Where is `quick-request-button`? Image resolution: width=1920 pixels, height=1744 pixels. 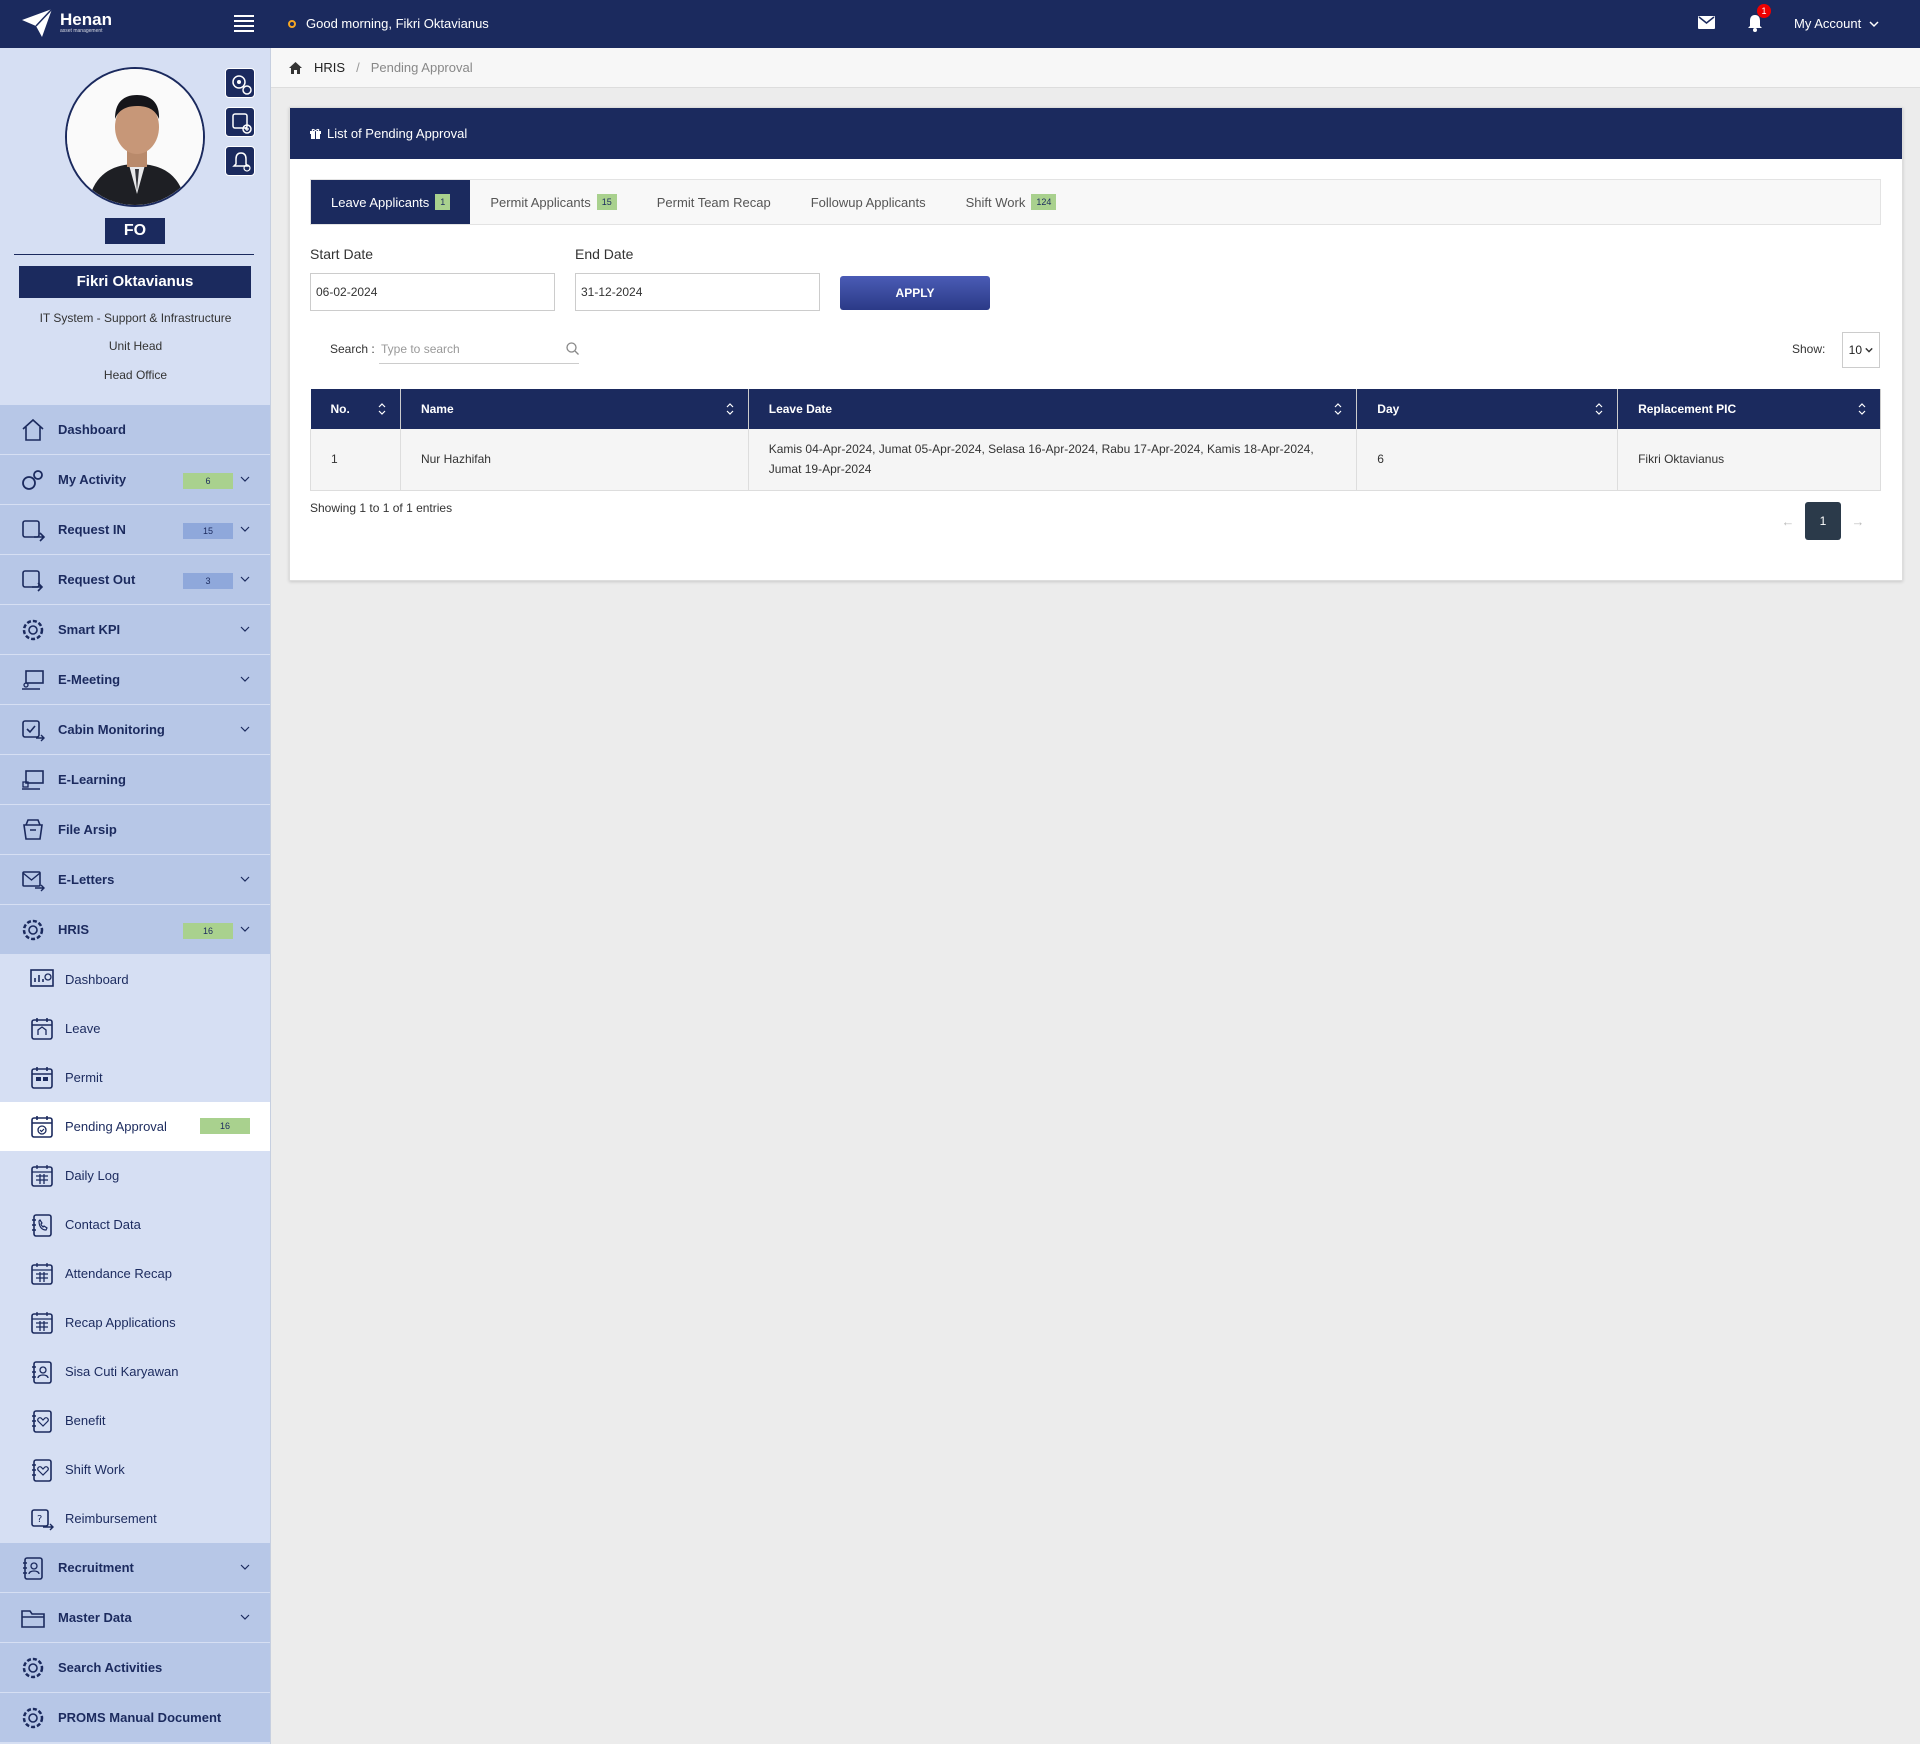
quick-request-button is located at coordinates (240, 122).